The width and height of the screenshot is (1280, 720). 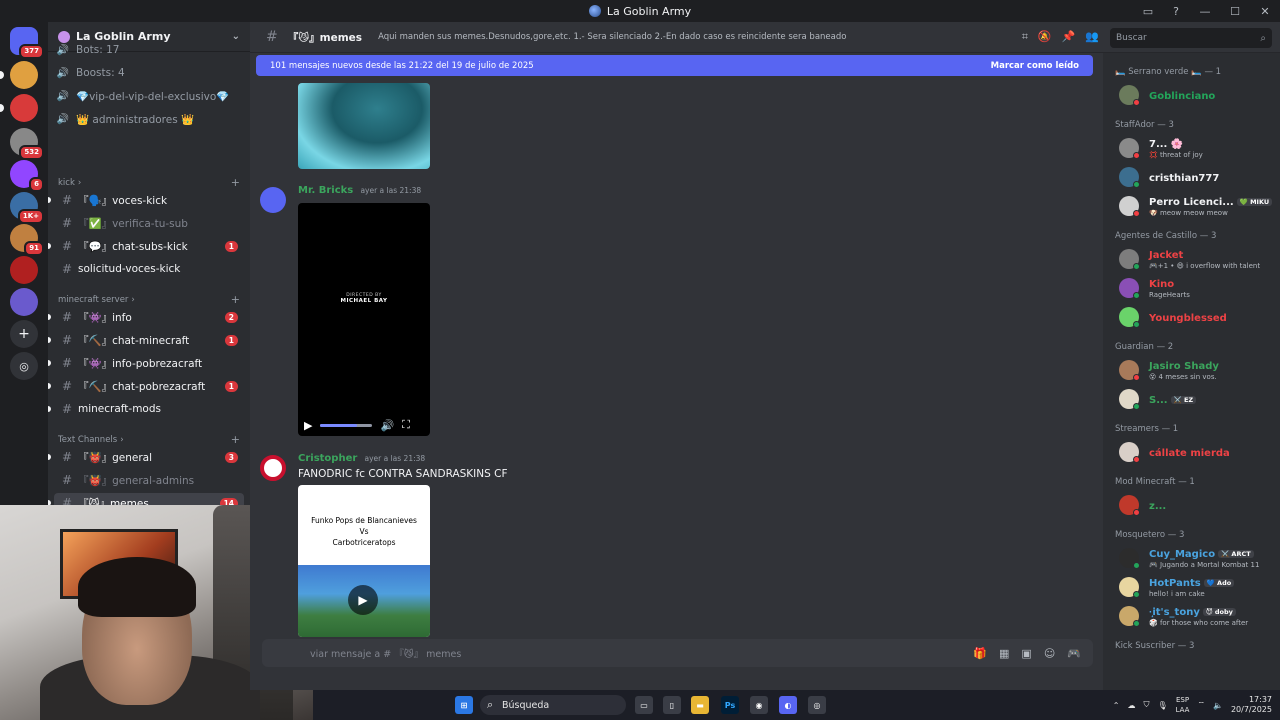 I want to click on app-icon: ◎, so click(x=817, y=705).